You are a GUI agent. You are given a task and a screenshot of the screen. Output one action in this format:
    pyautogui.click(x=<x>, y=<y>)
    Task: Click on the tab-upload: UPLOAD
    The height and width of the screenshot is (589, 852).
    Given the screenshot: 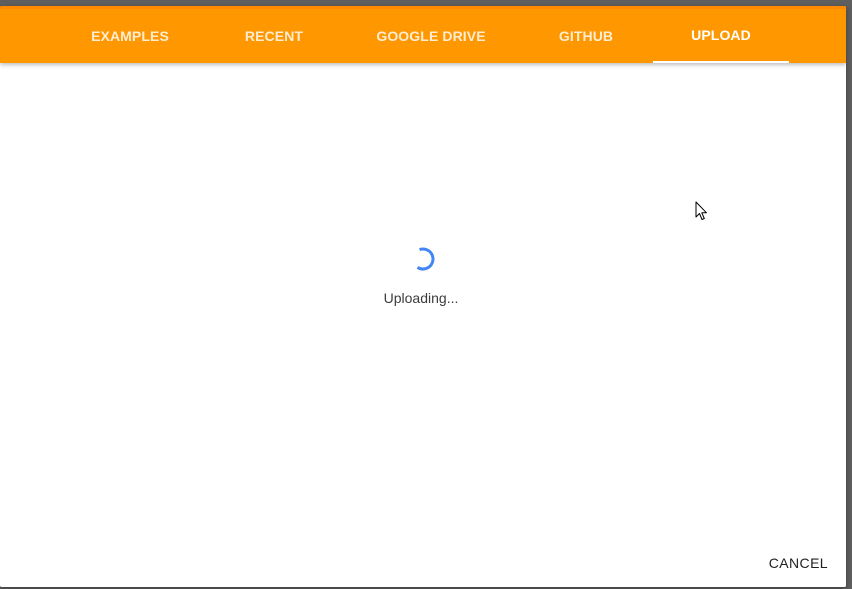 What is the action you would take?
    pyautogui.click(x=721, y=36)
    